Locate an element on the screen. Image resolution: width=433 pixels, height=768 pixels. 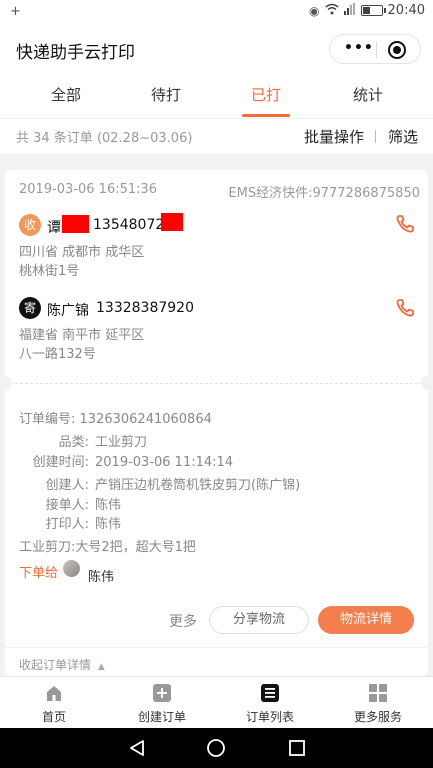
items-row: 工业剪刀:大号2把，超大号1把 is located at coordinates (107, 547).